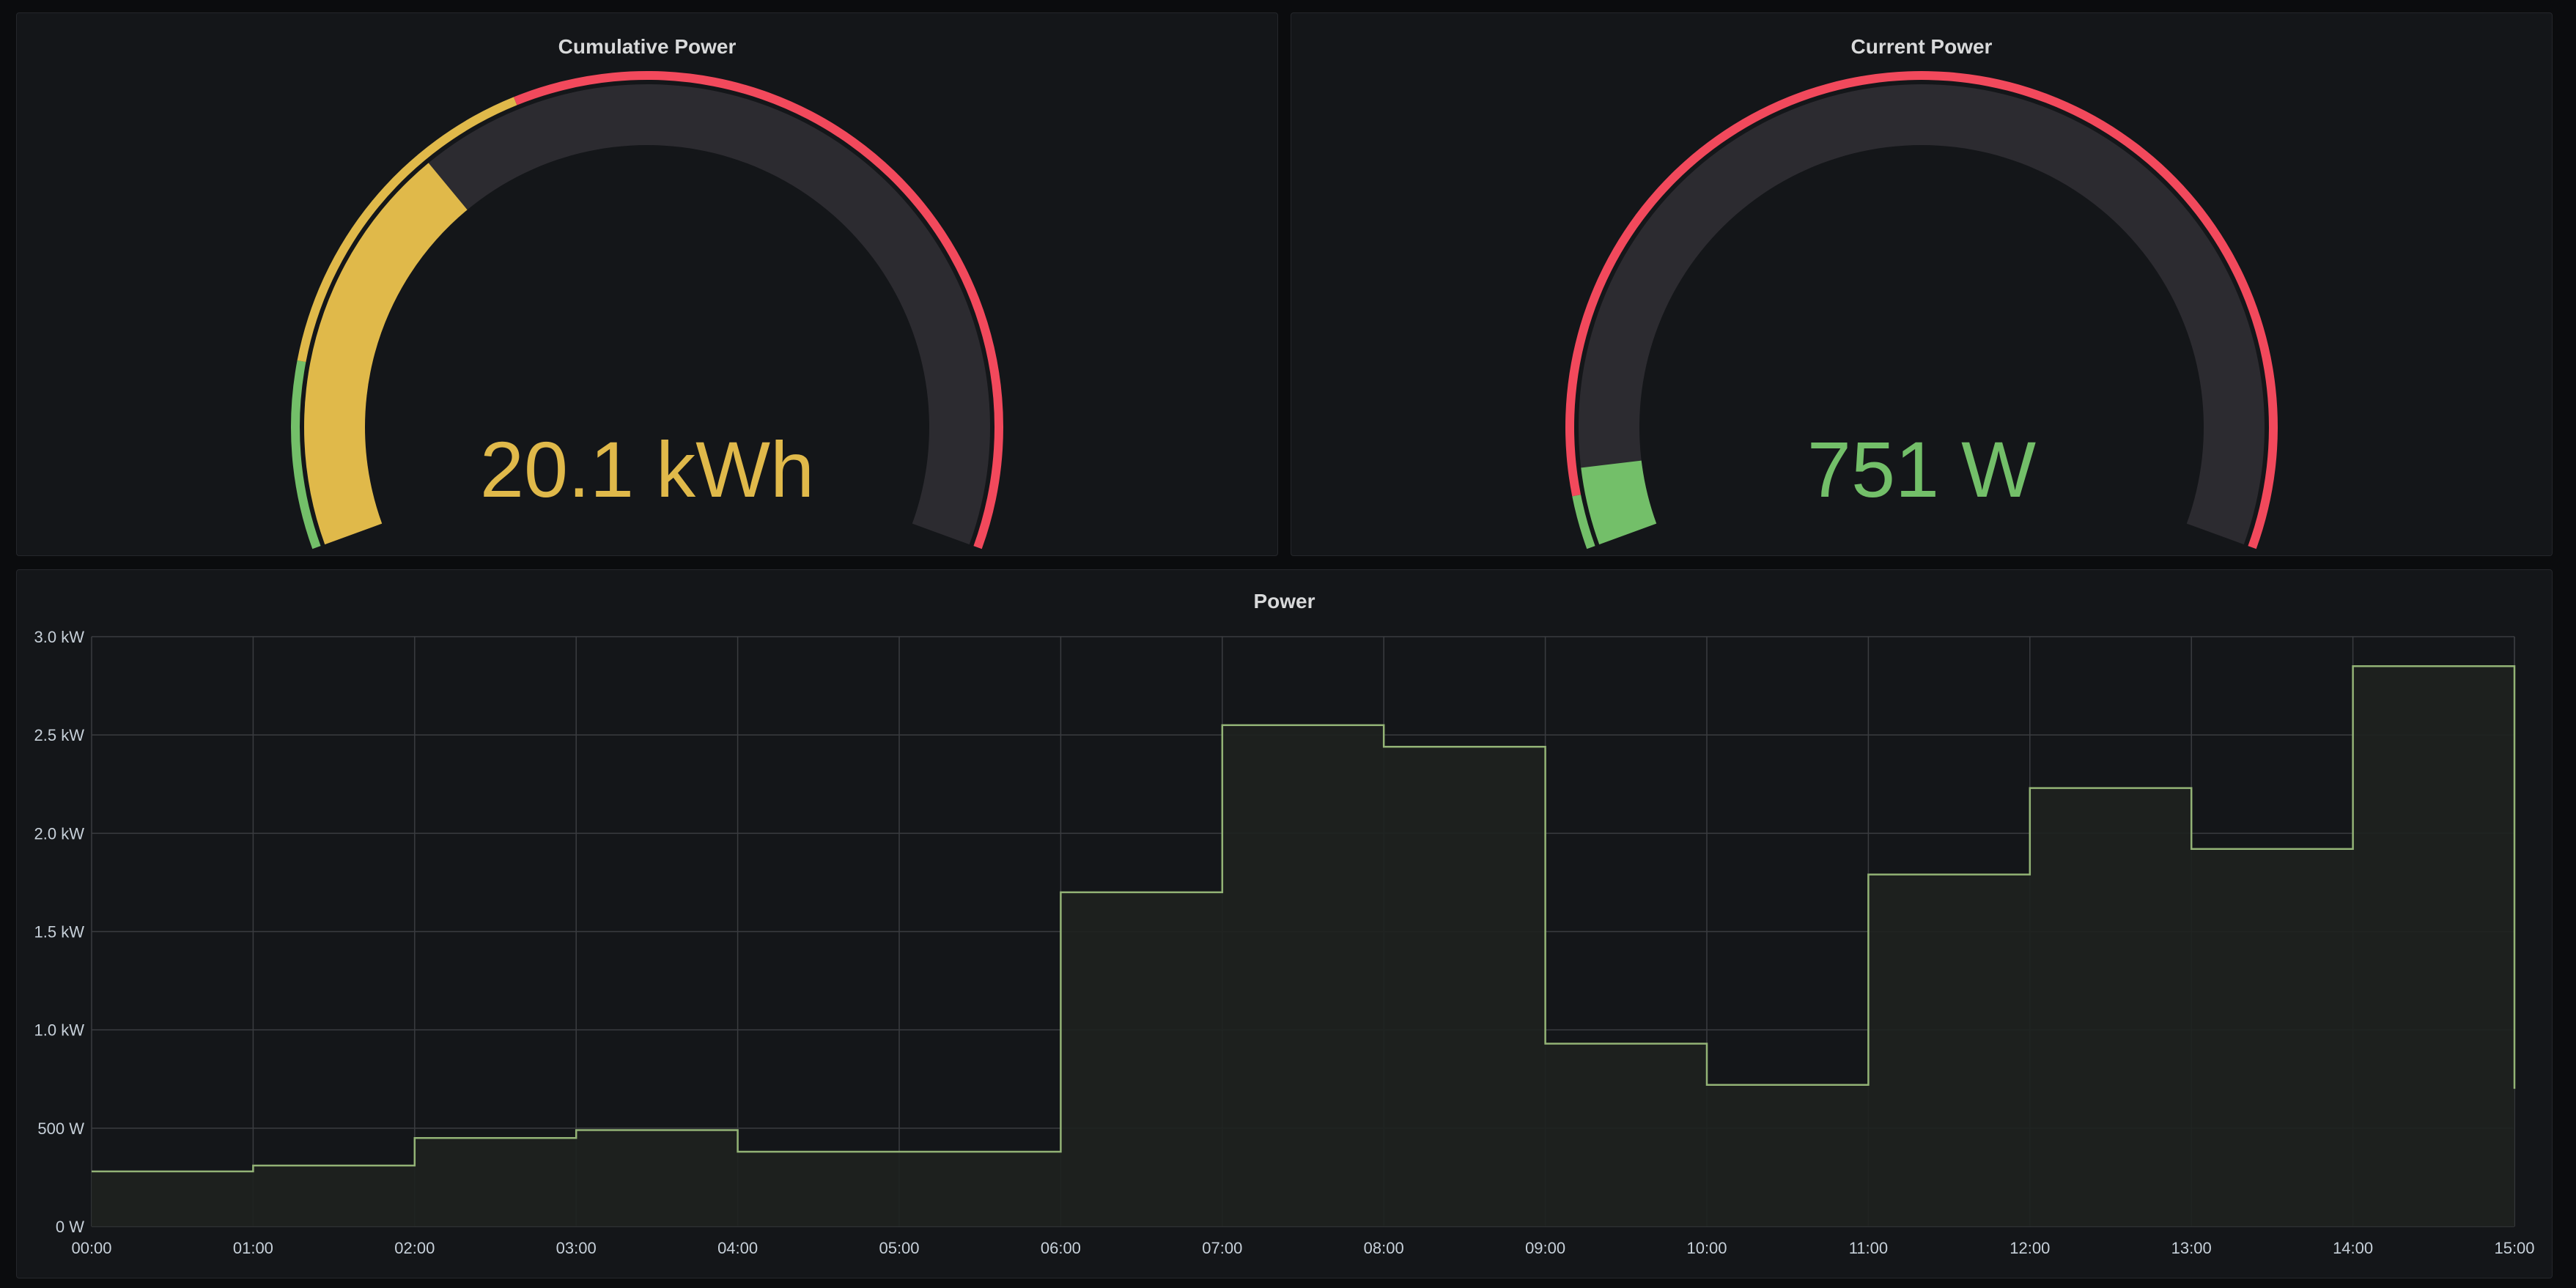 This screenshot has height=1288, width=2576. What do you see at coordinates (61, 1128) in the screenshot?
I see `y-tick-label-1: 500 W` at bounding box center [61, 1128].